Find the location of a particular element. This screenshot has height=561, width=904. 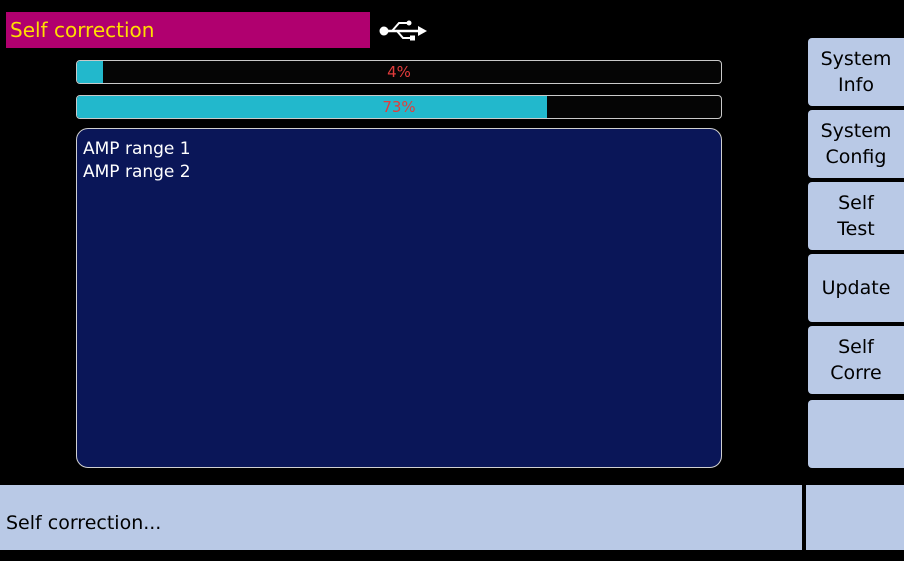

usb-icon is located at coordinates (403, 30).